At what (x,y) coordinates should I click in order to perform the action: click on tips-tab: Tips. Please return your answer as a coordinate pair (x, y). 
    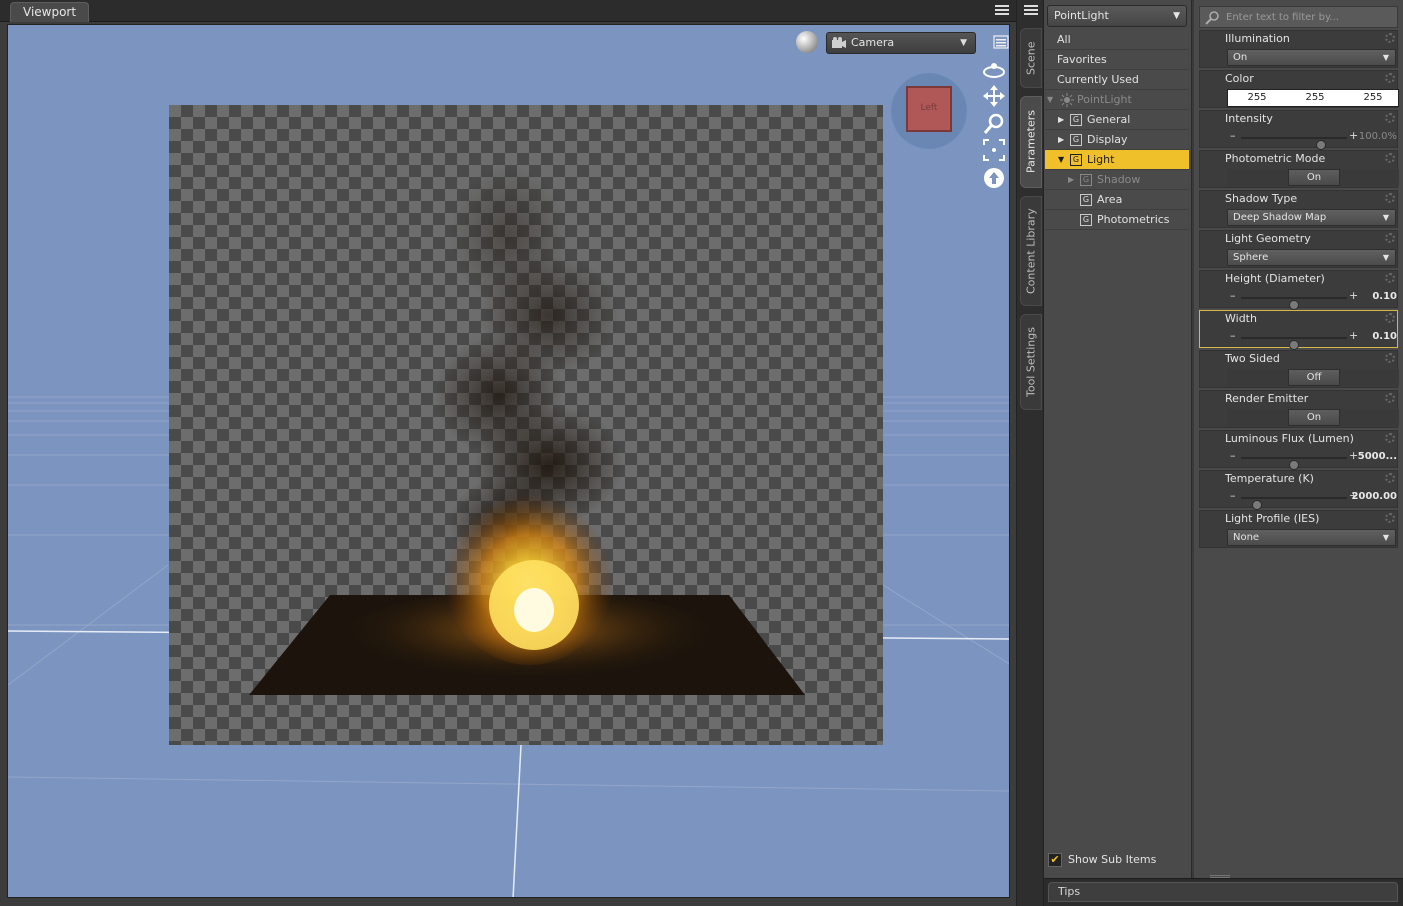
    Looking at the image, I should click on (1223, 892).